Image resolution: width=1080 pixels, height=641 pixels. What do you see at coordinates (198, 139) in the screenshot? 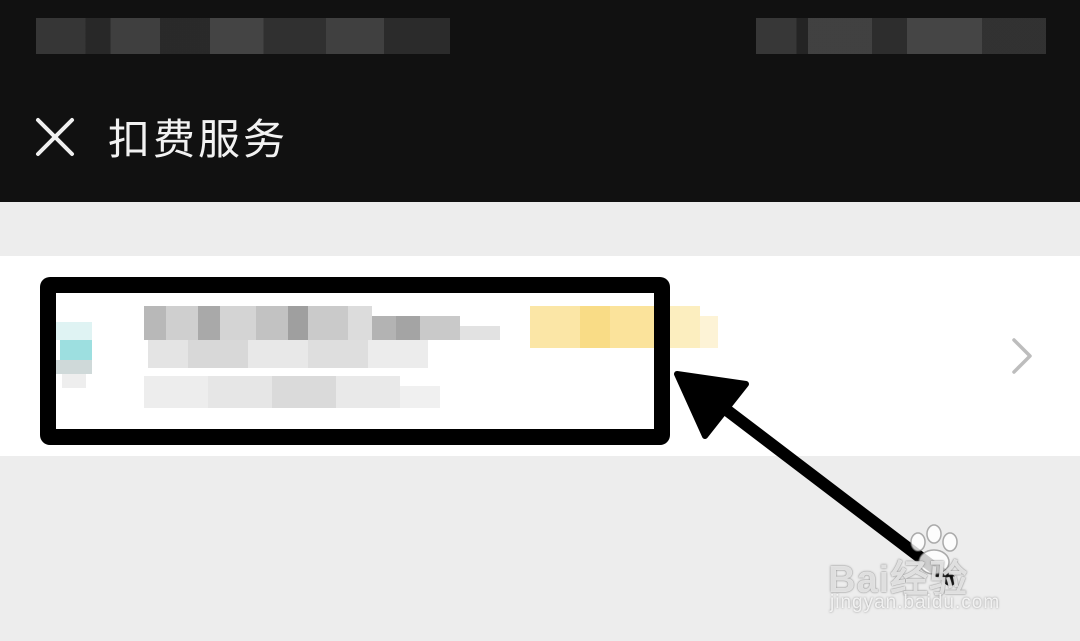
I see `page-title: 扣费服务` at bounding box center [198, 139].